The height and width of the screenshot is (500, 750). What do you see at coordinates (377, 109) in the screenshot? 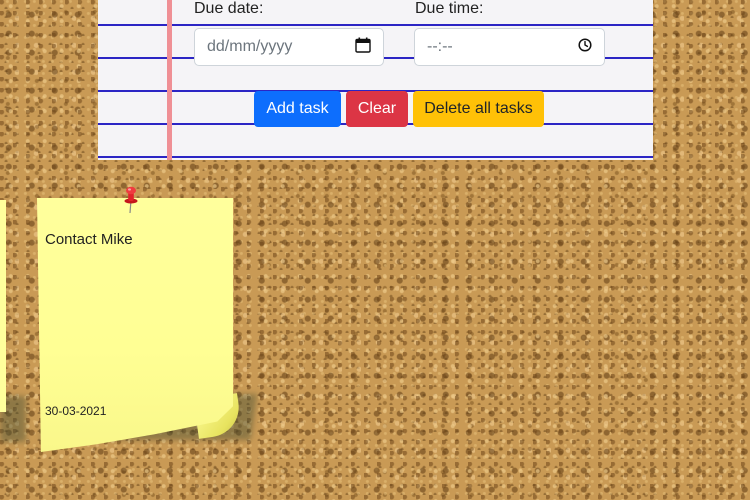
I see `clear-button: Clear` at bounding box center [377, 109].